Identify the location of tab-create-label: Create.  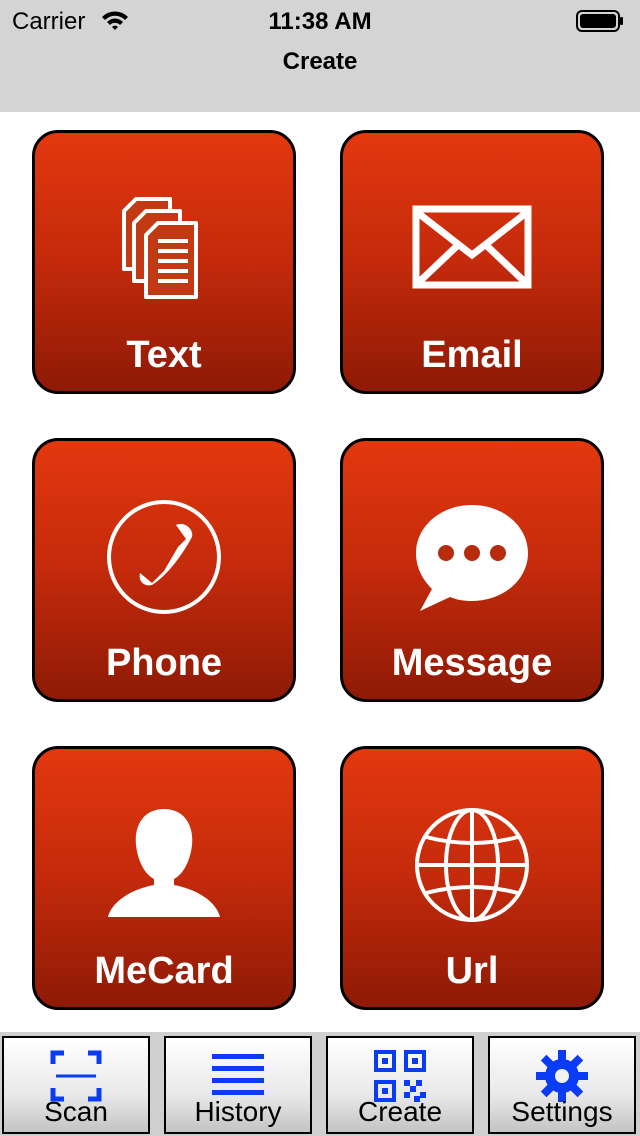
(400, 1111).